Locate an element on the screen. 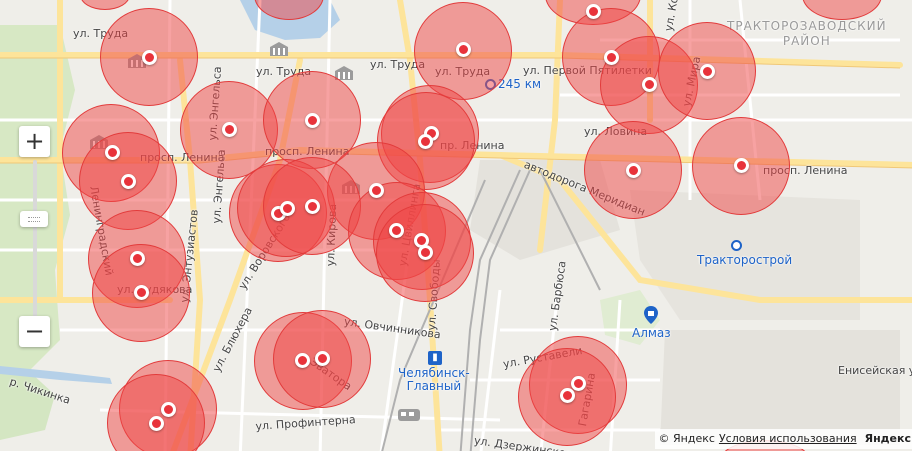 Image resolution: width=915 pixels, height=460 pixels. place-text-traktorostroy: Тракторострой is located at coordinates (745, 260).